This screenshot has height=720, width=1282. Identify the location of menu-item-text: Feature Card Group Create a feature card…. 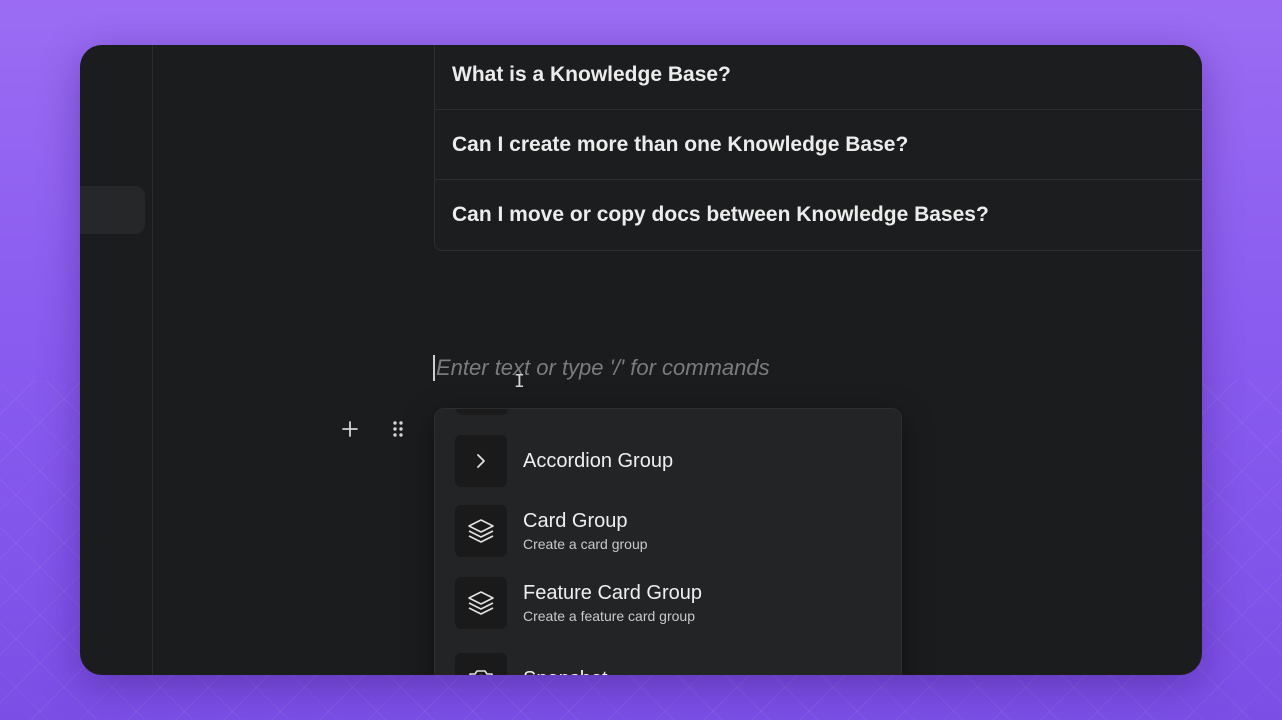
(612, 603).